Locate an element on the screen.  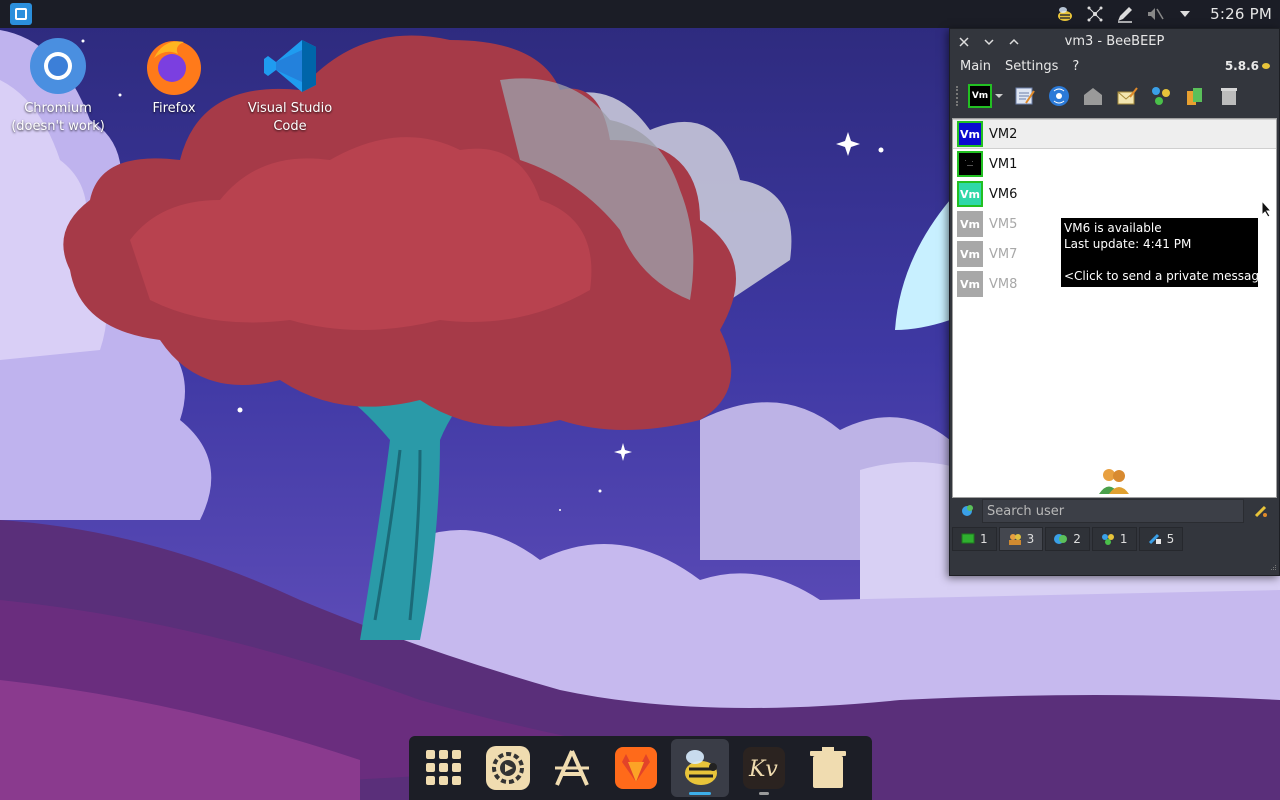
tab-groups: 2 is located at coordinates (1067, 539).